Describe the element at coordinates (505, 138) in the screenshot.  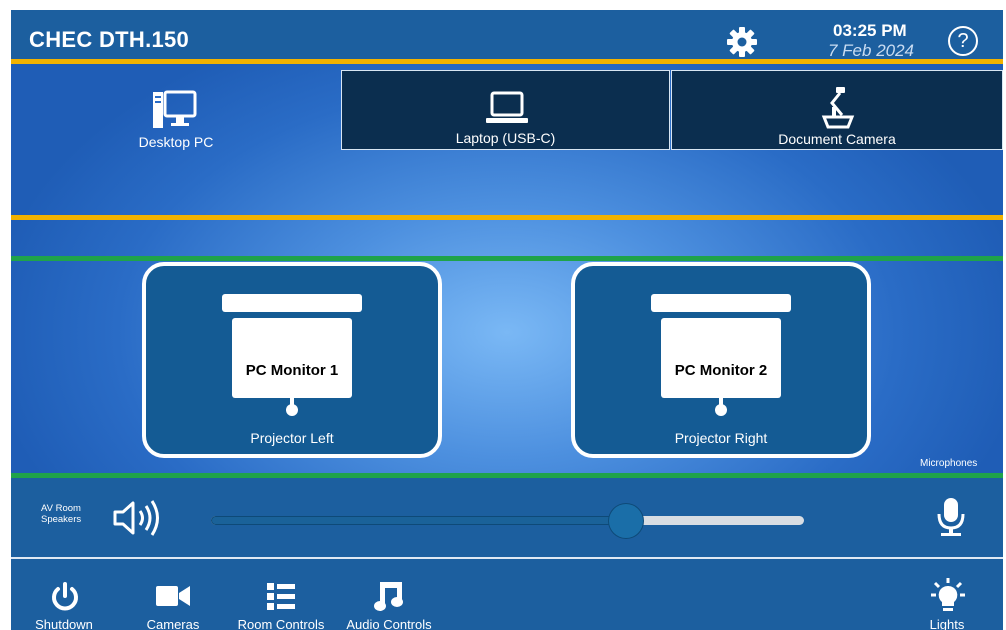
I see `tab-laptop-label: Laptop (USB-C)` at that location.